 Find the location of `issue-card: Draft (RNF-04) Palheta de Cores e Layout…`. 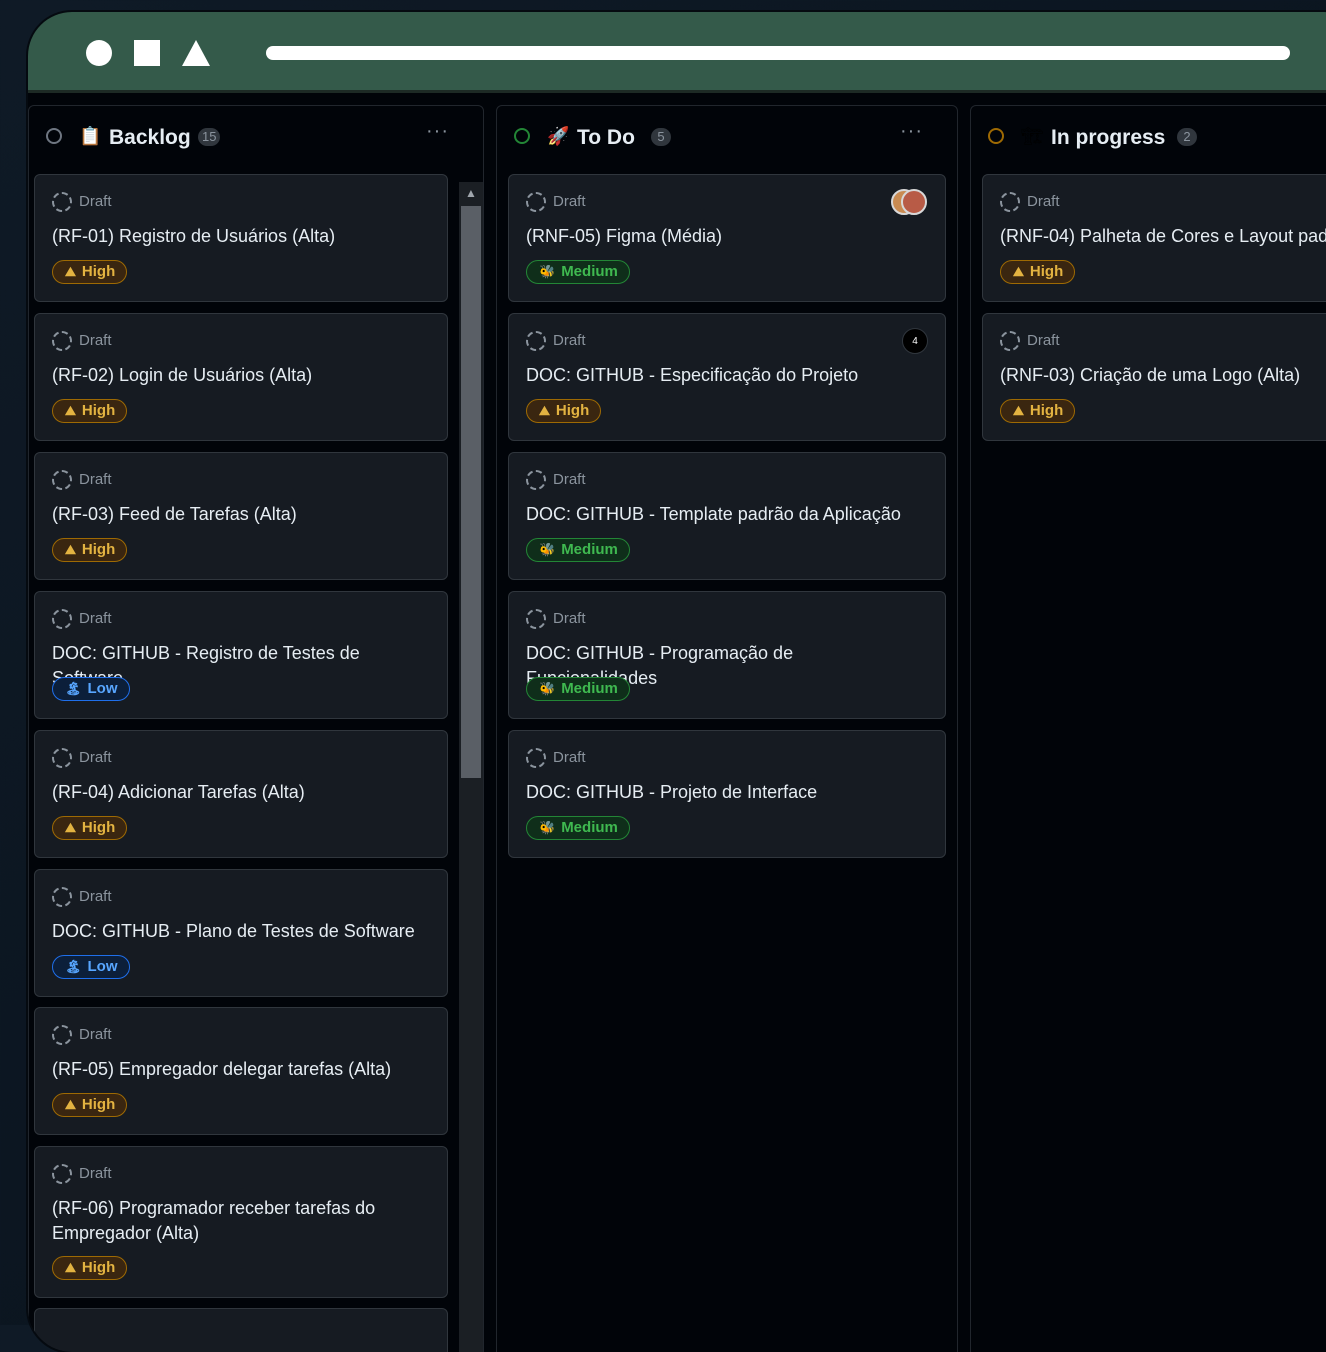

issue-card: Draft (RNF-04) Palheta de Cores e Layout… is located at coordinates (1154, 238).